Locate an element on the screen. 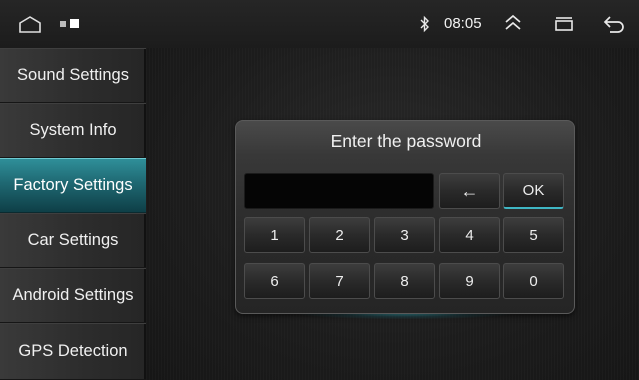 This screenshot has height=380, width=639. sidebar-item-label: Android Settings is located at coordinates (73, 295).